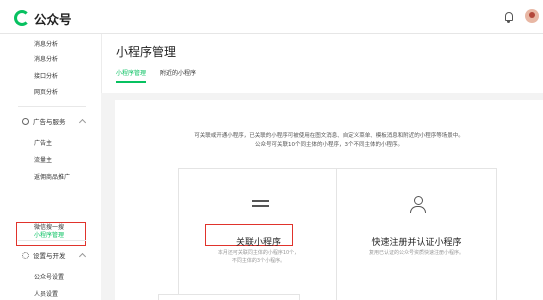 This screenshot has height=300, width=543. What do you see at coordinates (49, 235) in the screenshot?
I see `sidebar-item-label: 小程序管理` at bounding box center [49, 235].